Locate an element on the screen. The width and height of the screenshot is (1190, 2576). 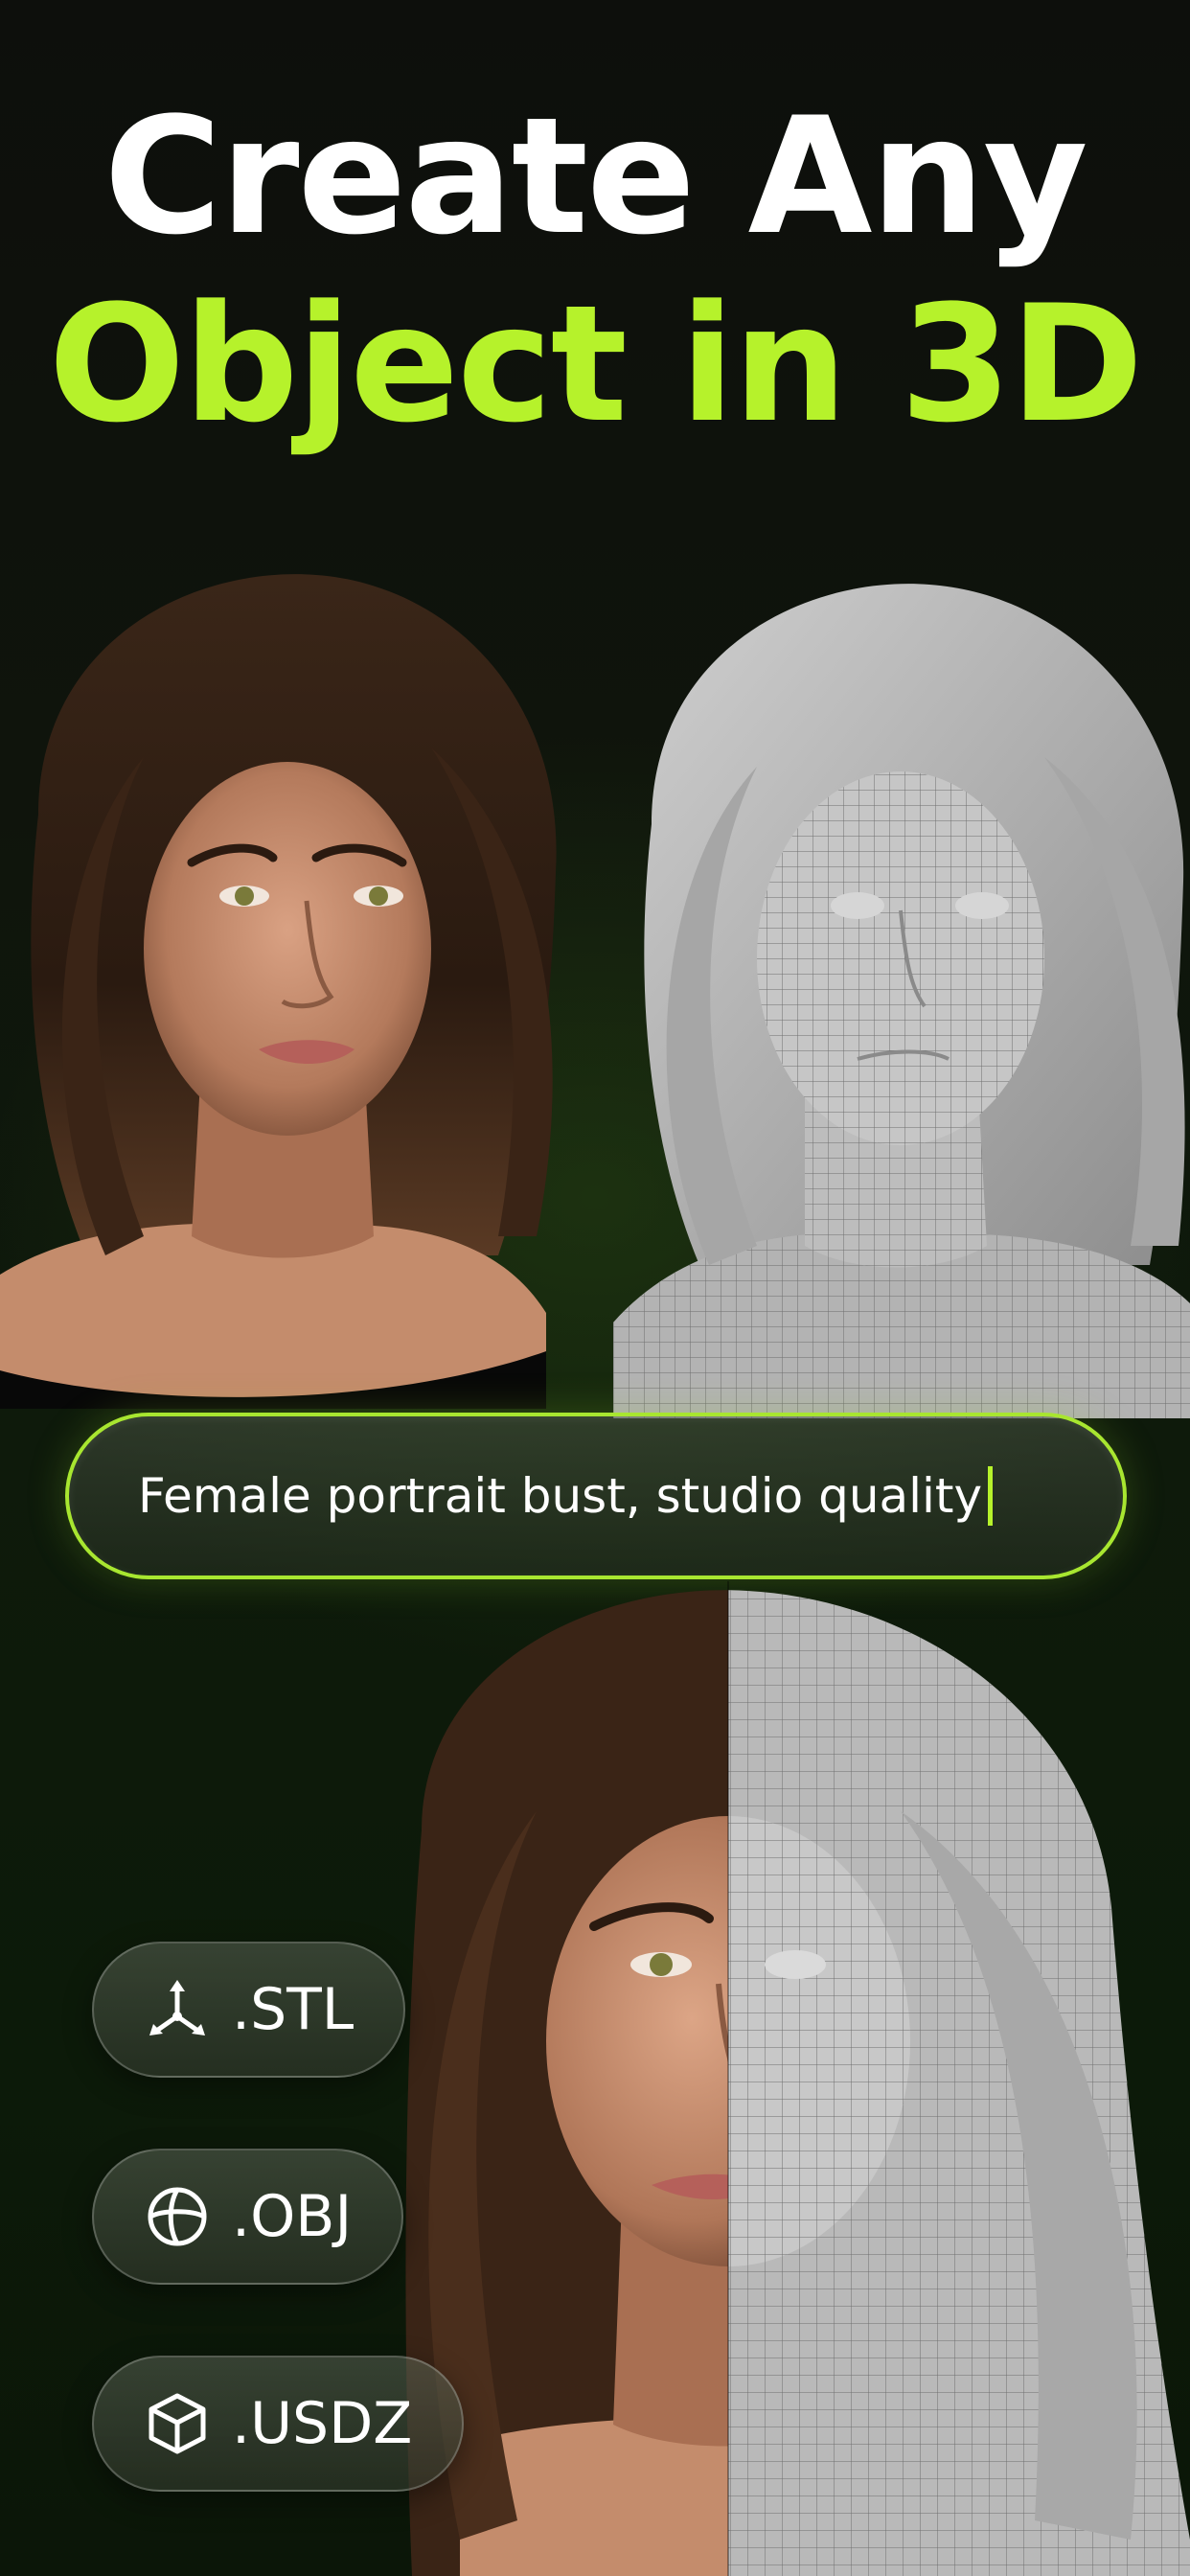
headline-line-2: Object in 3D is located at coordinates (595, 364).